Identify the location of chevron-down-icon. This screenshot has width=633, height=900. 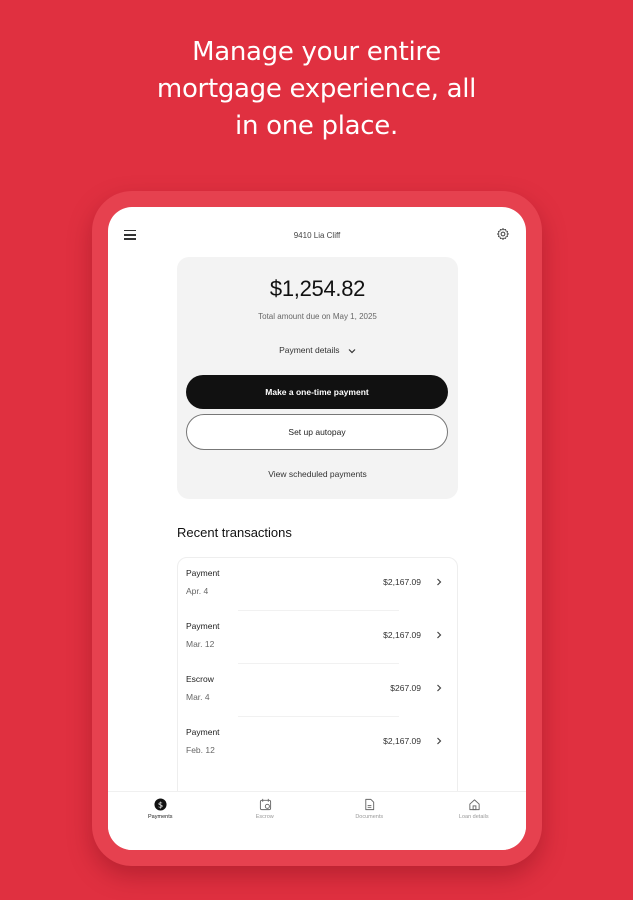
(352, 351).